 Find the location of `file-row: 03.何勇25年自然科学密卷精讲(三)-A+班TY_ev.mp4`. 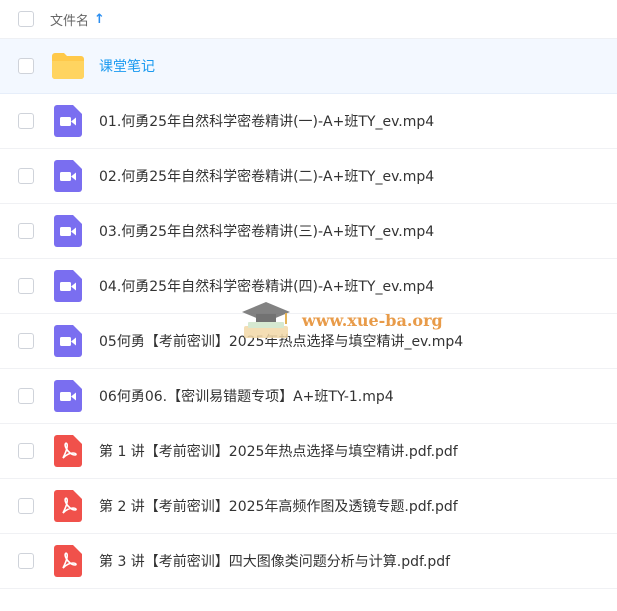

file-row: 03.何勇25年自然科学密卷精讲(三)-A+班TY_ev.mp4 is located at coordinates (308, 231).